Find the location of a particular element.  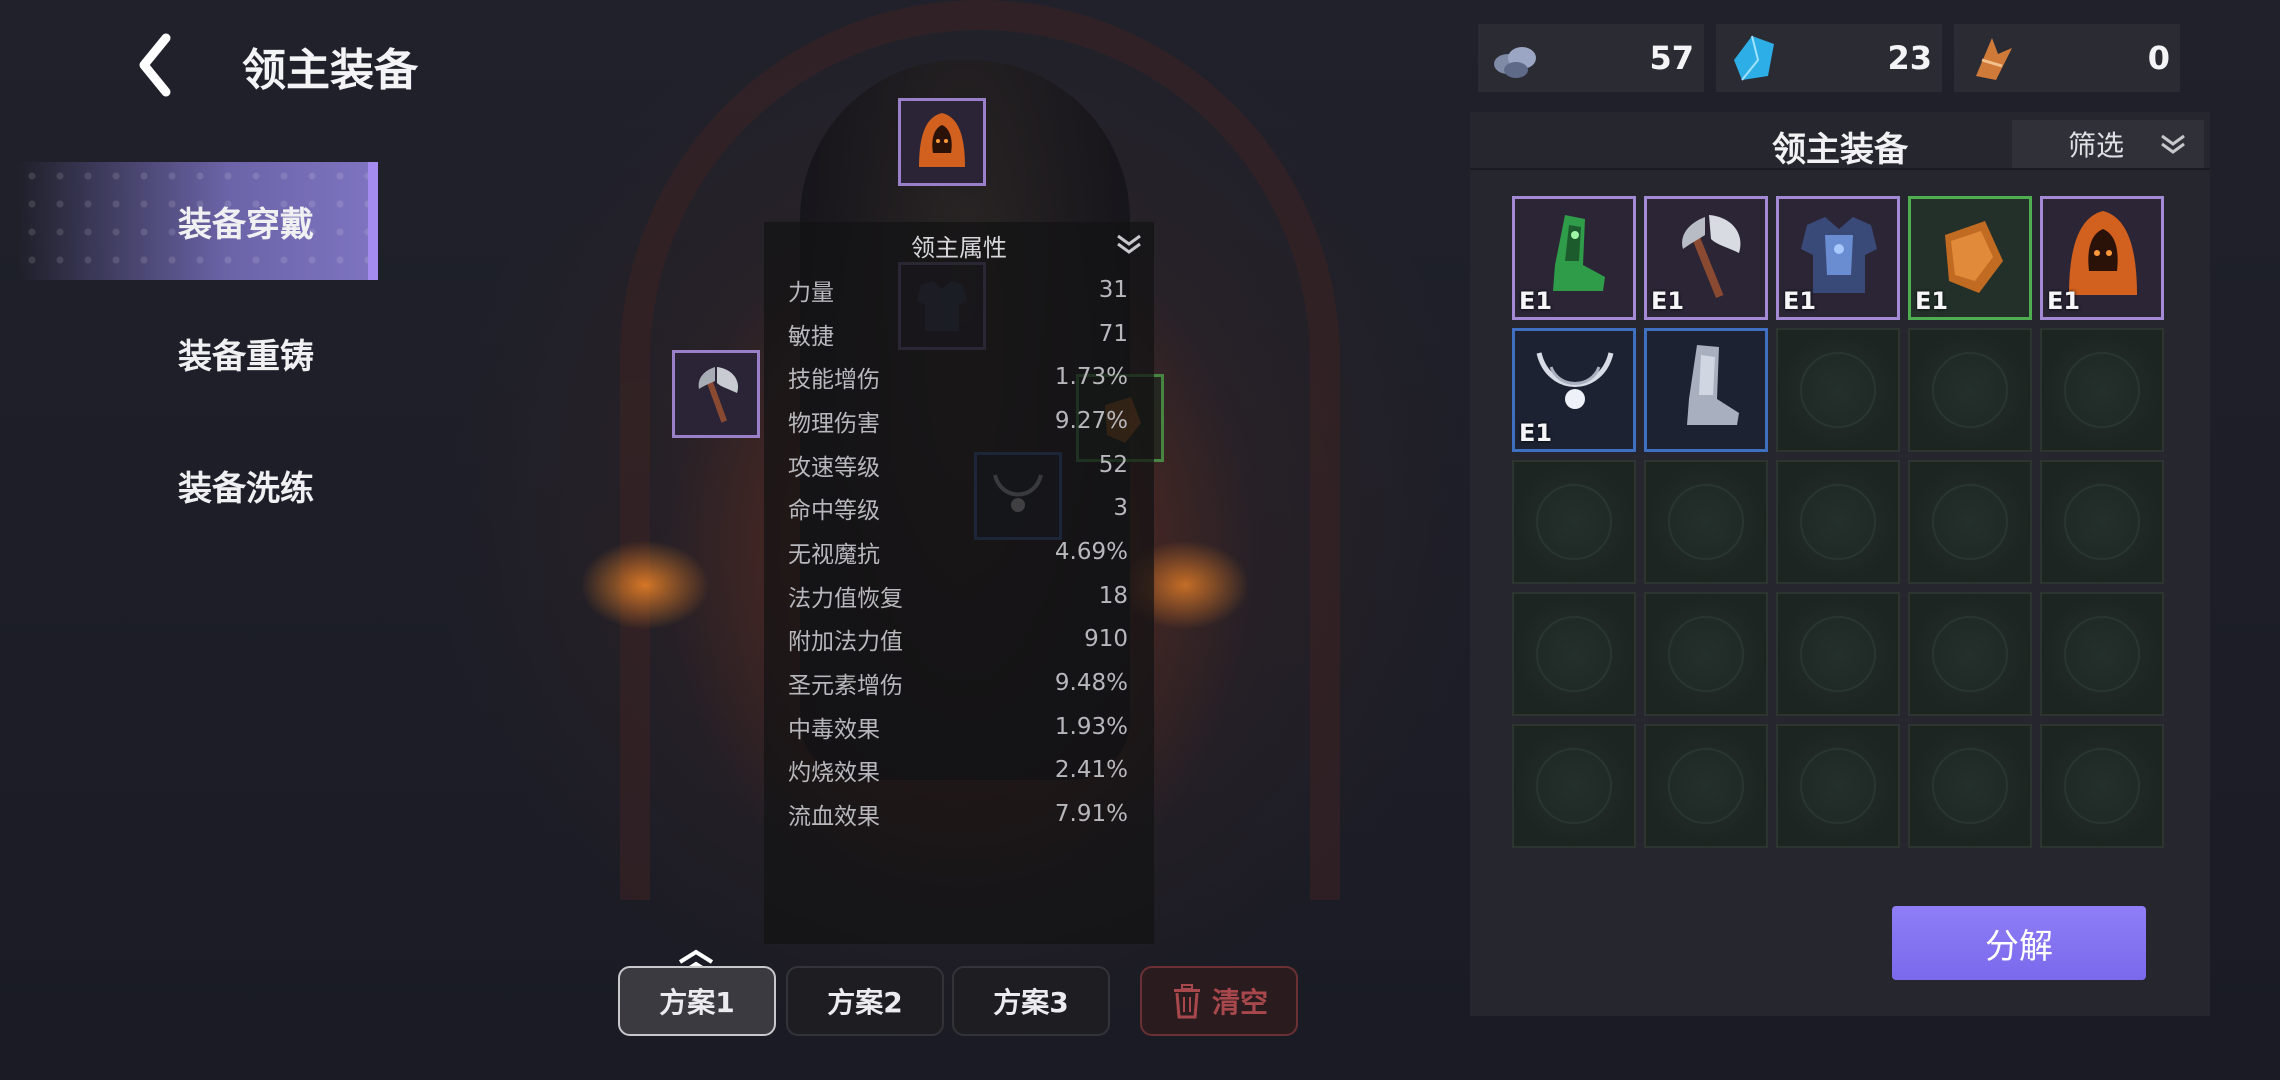

axe-icon is located at coordinates (718, 395).